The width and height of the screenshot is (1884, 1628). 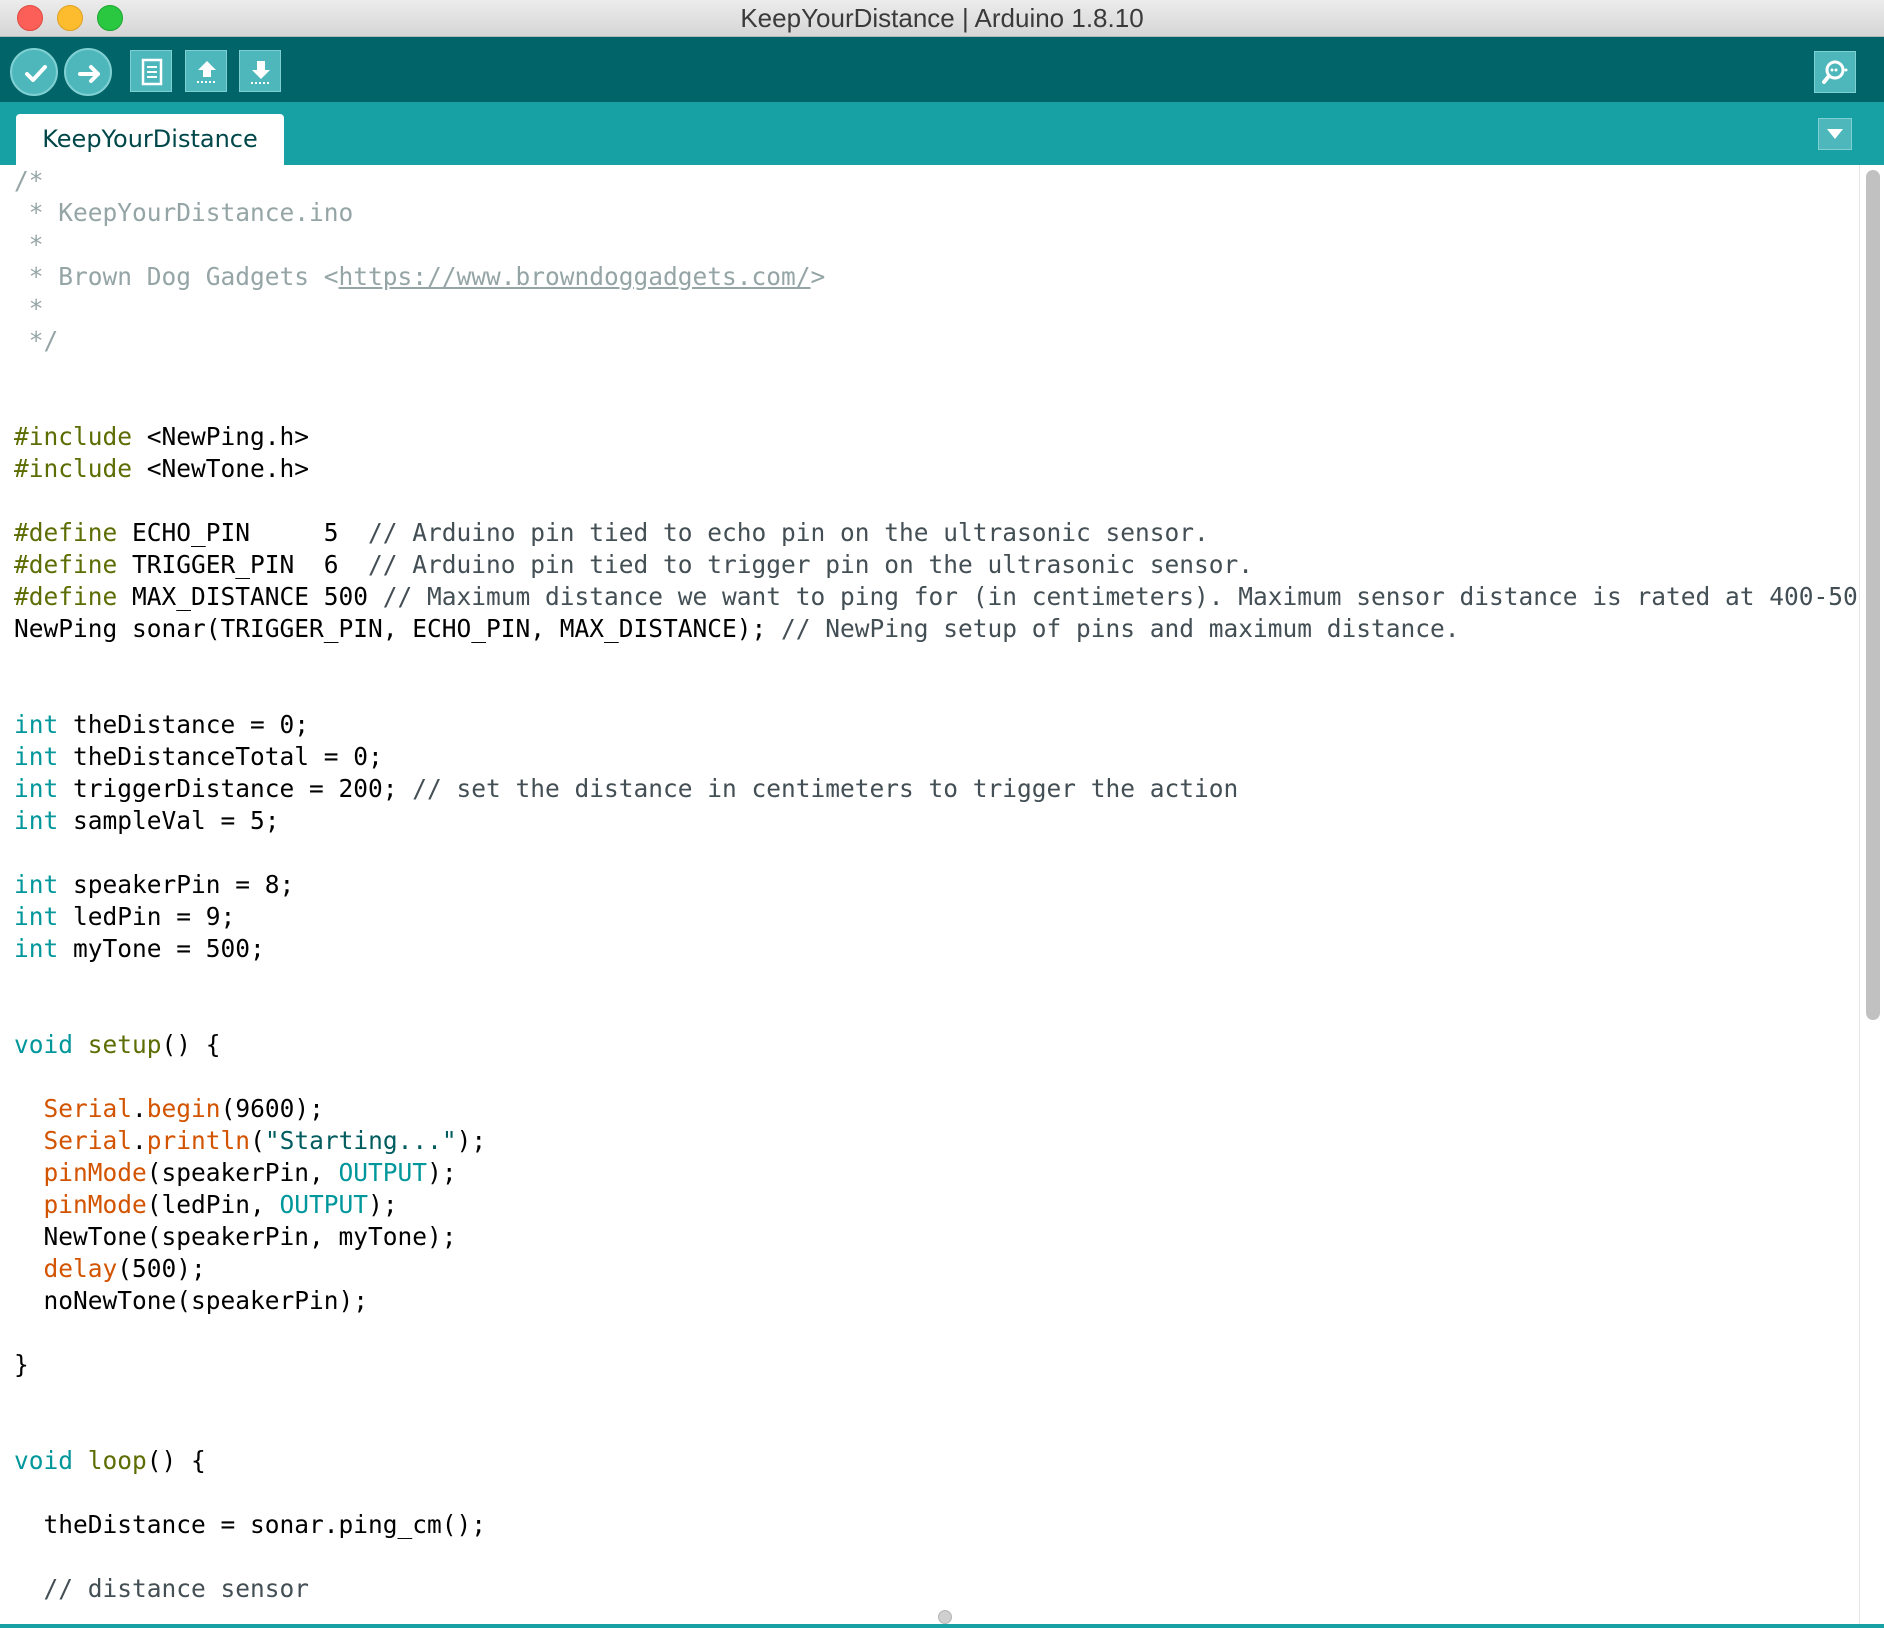 I want to click on code-line: * KeepYourDistance.ino, so click(x=934, y=213).